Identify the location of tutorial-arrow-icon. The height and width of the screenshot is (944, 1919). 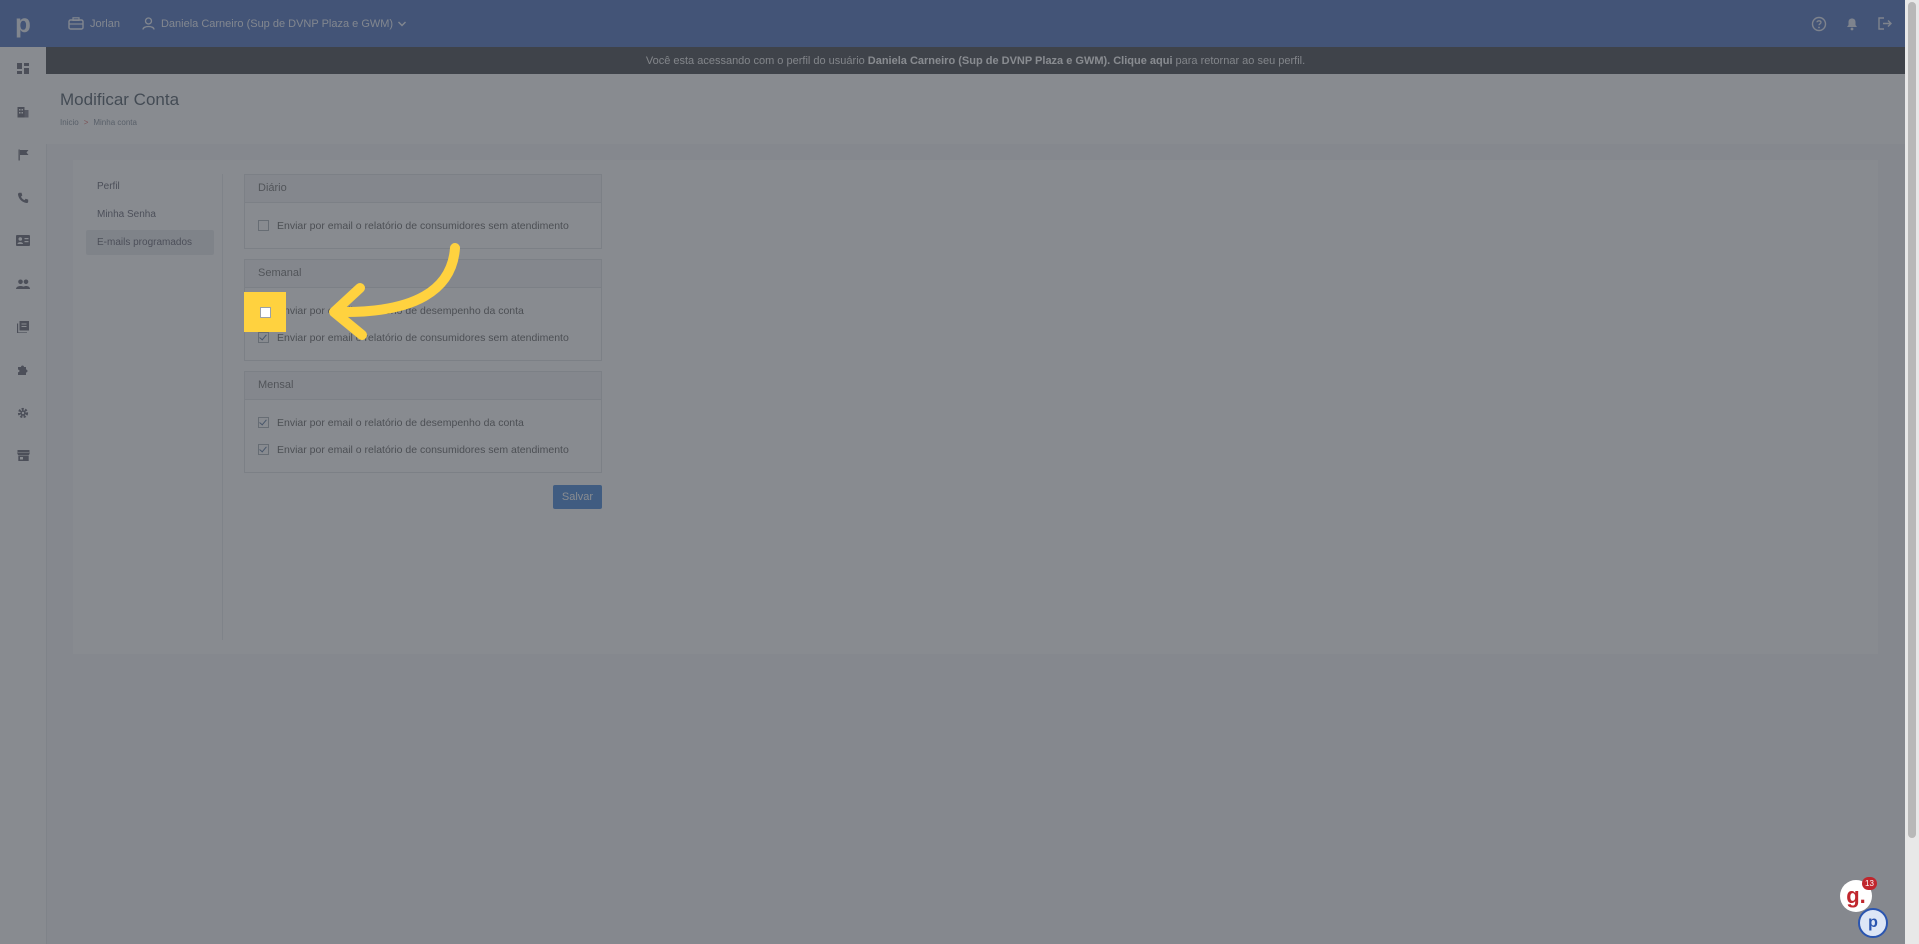
(394, 291).